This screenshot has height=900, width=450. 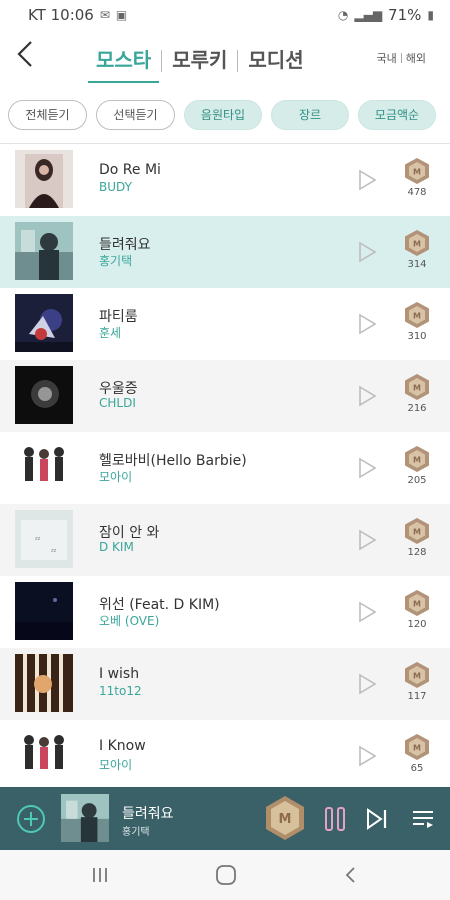 What do you see at coordinates (387, 58) in the screenshot?
I see `region-domestic: 국내` at bounding box center [387, 58].